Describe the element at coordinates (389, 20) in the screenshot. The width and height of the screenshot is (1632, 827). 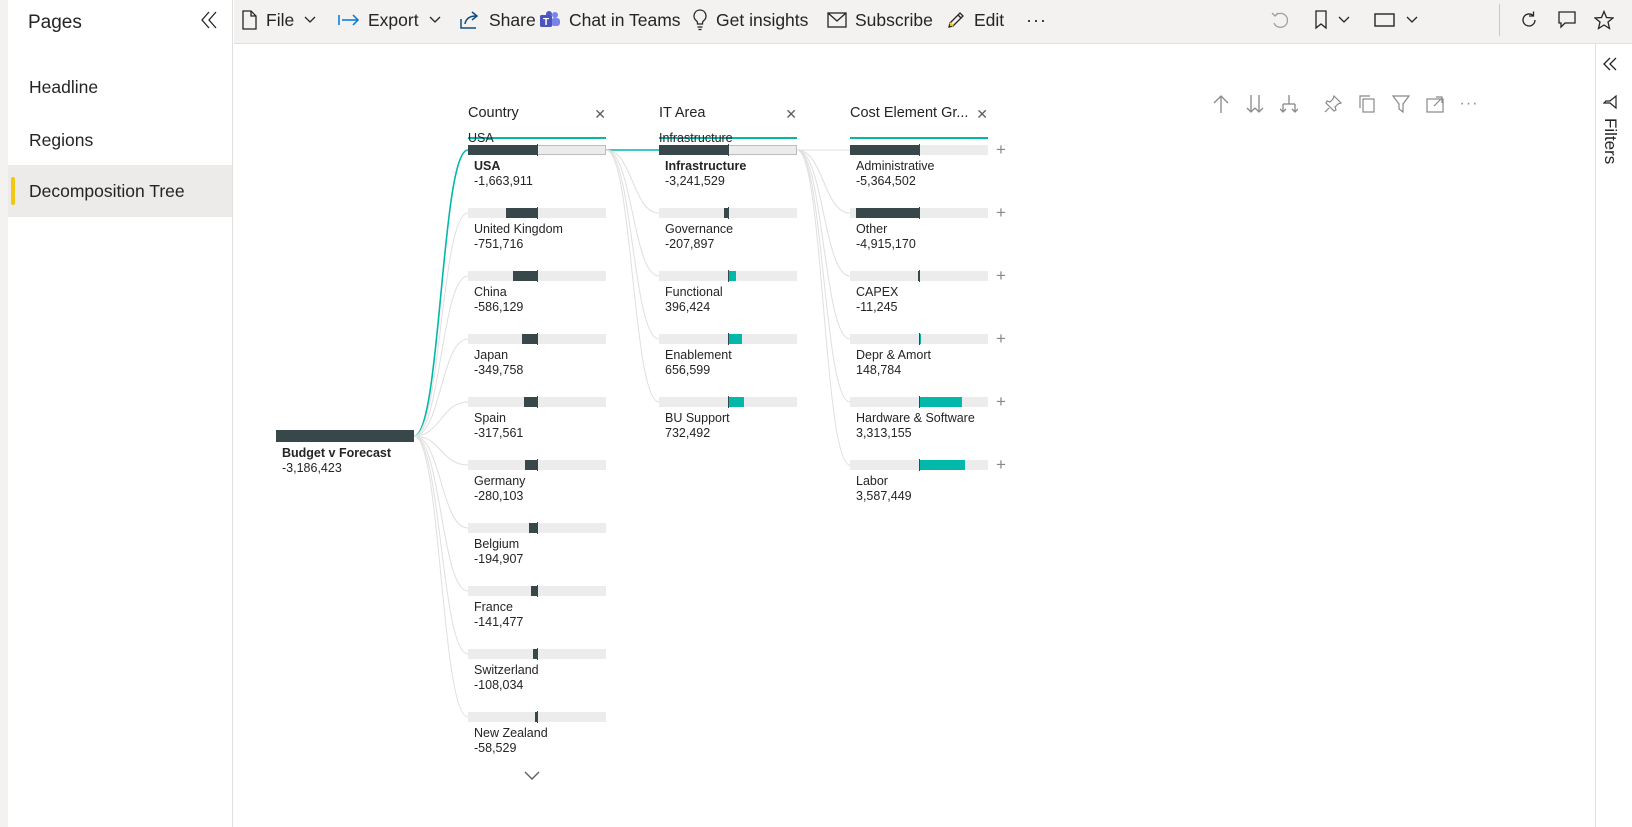
I see `export-menu: Export` at that location.